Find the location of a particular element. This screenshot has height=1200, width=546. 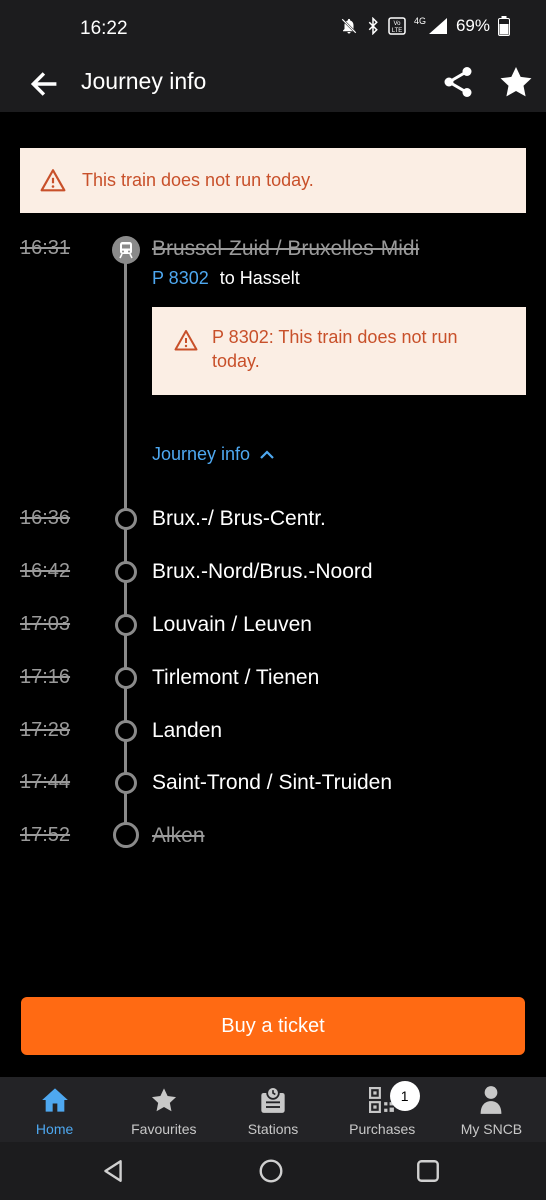

svg-text: Vo is located at coordinates (397, 24).